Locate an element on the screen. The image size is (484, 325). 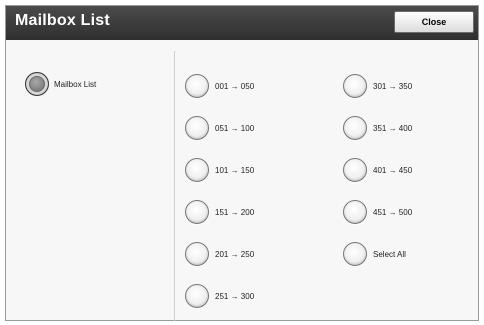
range-label: 251 → 300 is located at coordinates (235, 296).